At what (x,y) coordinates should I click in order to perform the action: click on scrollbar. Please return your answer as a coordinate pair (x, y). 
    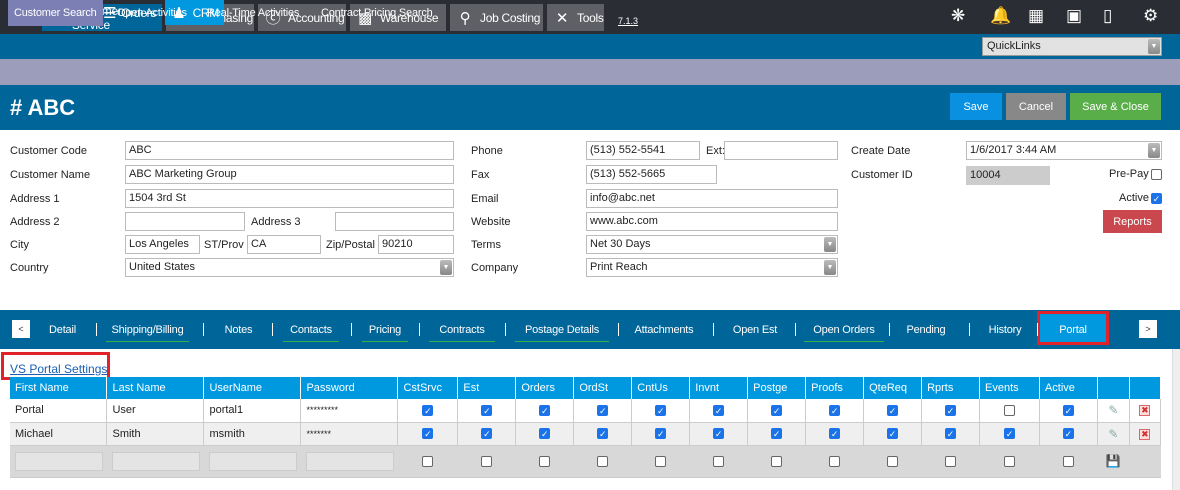
    Looking at the image, I should click on (1176, 419).